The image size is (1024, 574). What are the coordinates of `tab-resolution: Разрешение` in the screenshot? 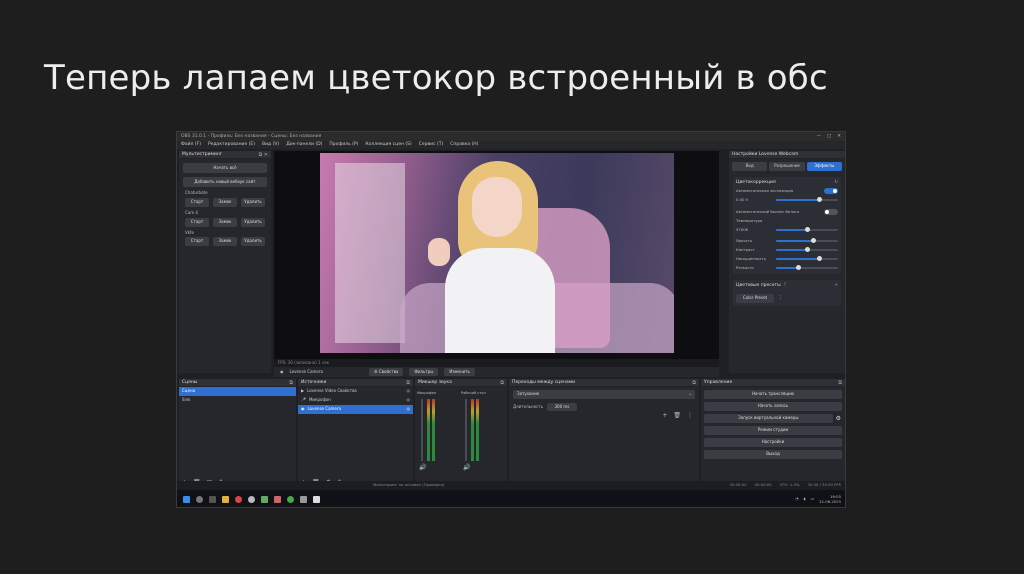 It's located at (787, 166).